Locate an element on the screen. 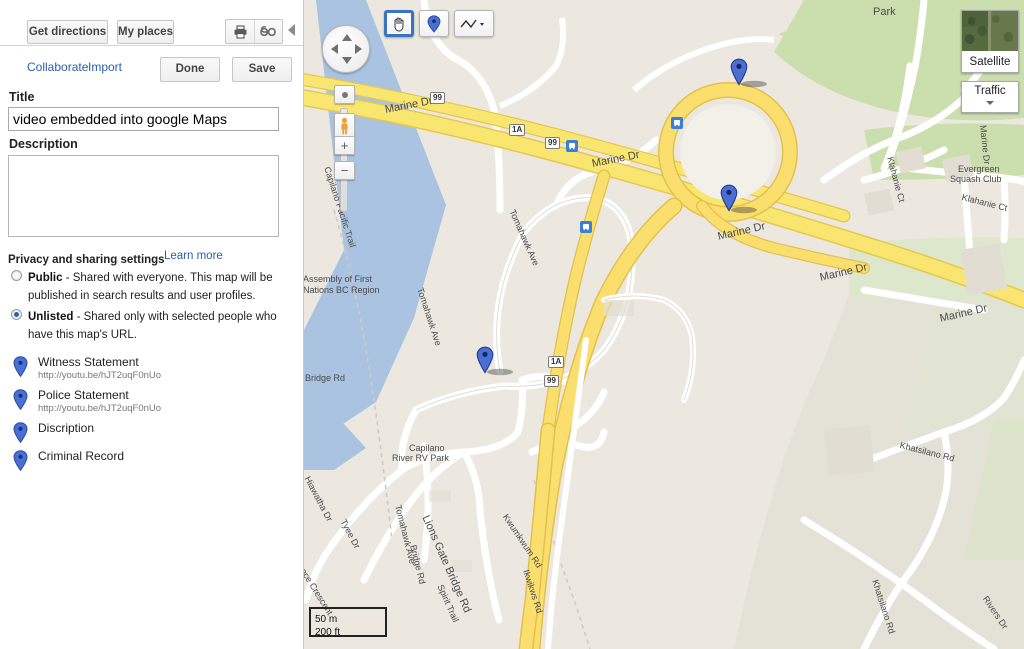  dot-icon is located at coordinates (344, 94).